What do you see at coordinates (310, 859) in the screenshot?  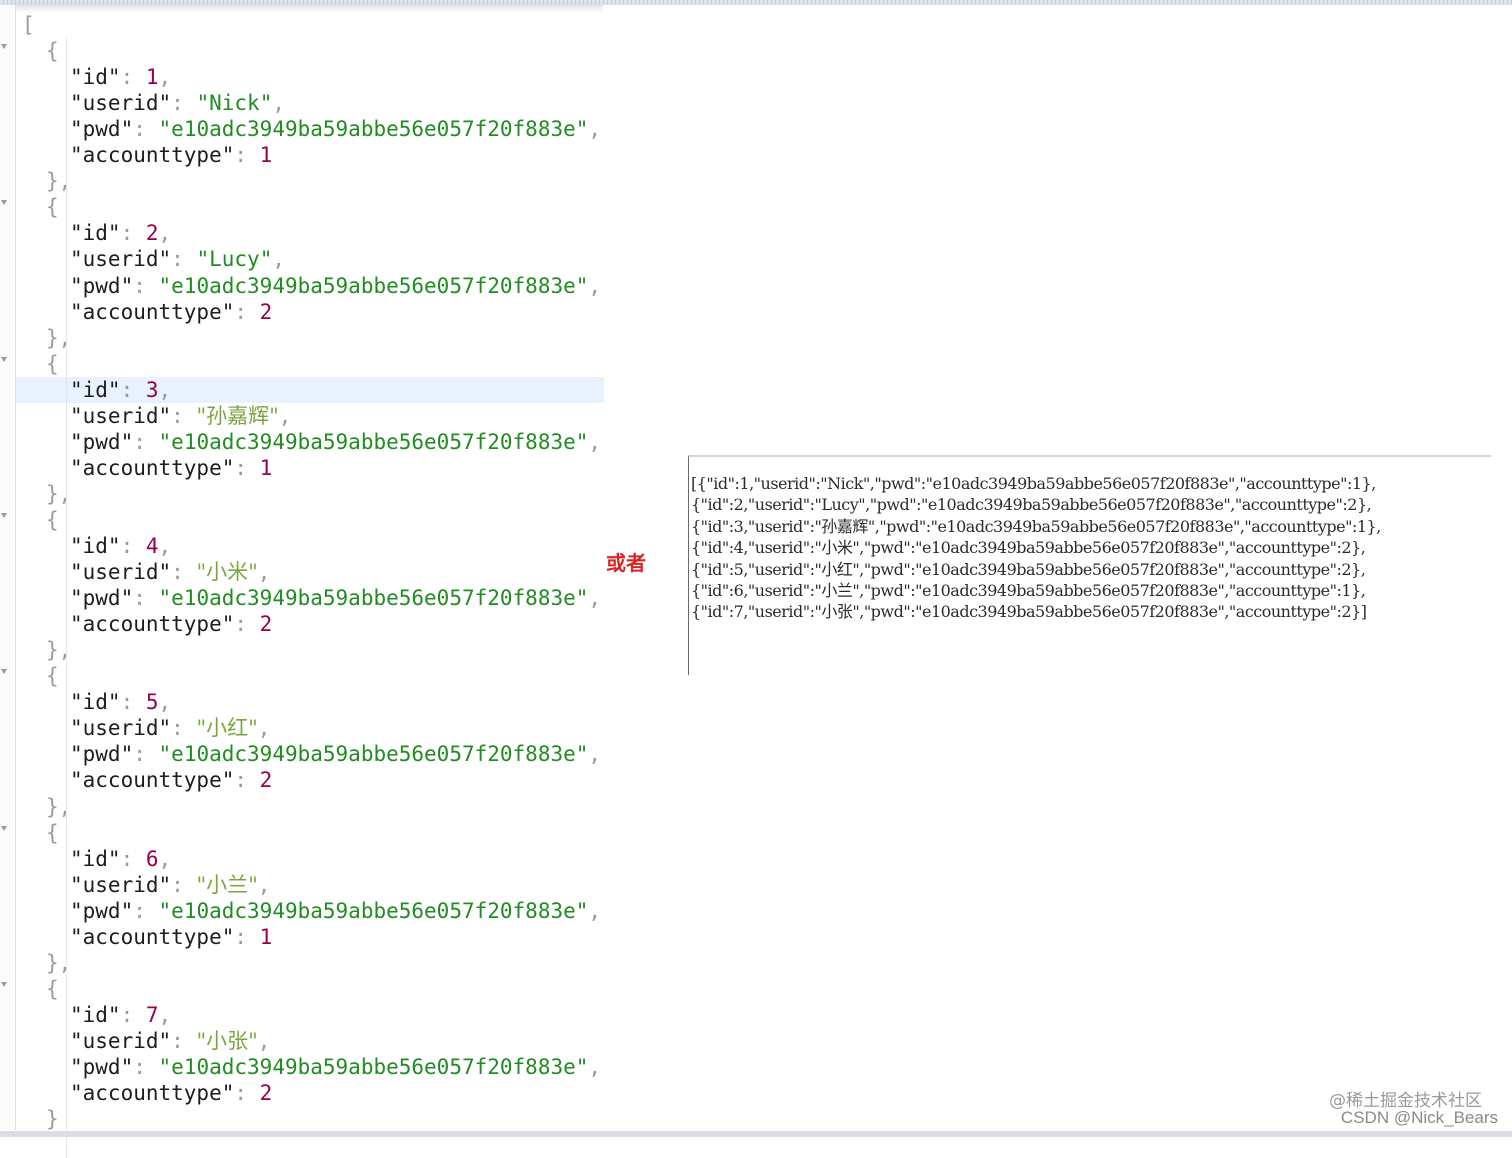 I see `json-line-id: "id": 6,` at bounding box center [310, 859].